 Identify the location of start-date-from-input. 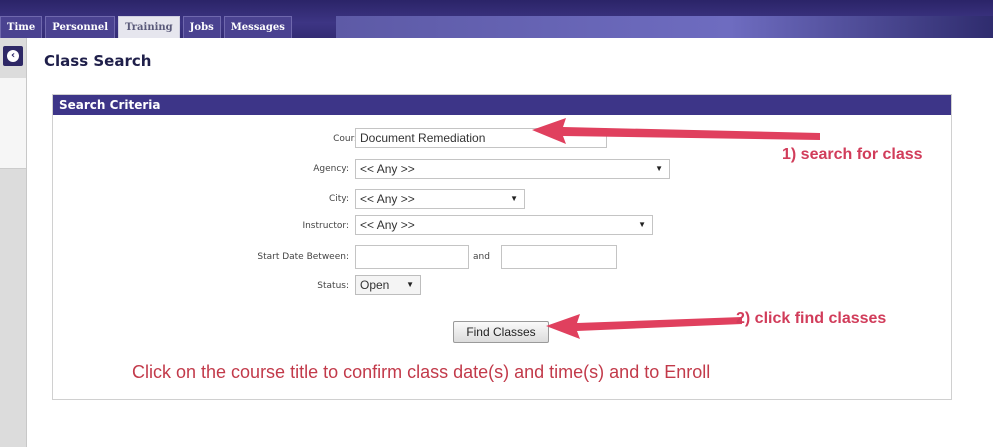
(412, 257).